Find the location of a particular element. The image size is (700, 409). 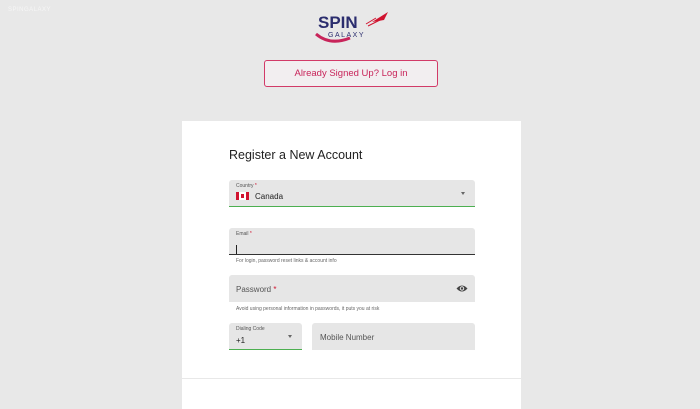

email-label: Email * is located at coordinates (244, 234).